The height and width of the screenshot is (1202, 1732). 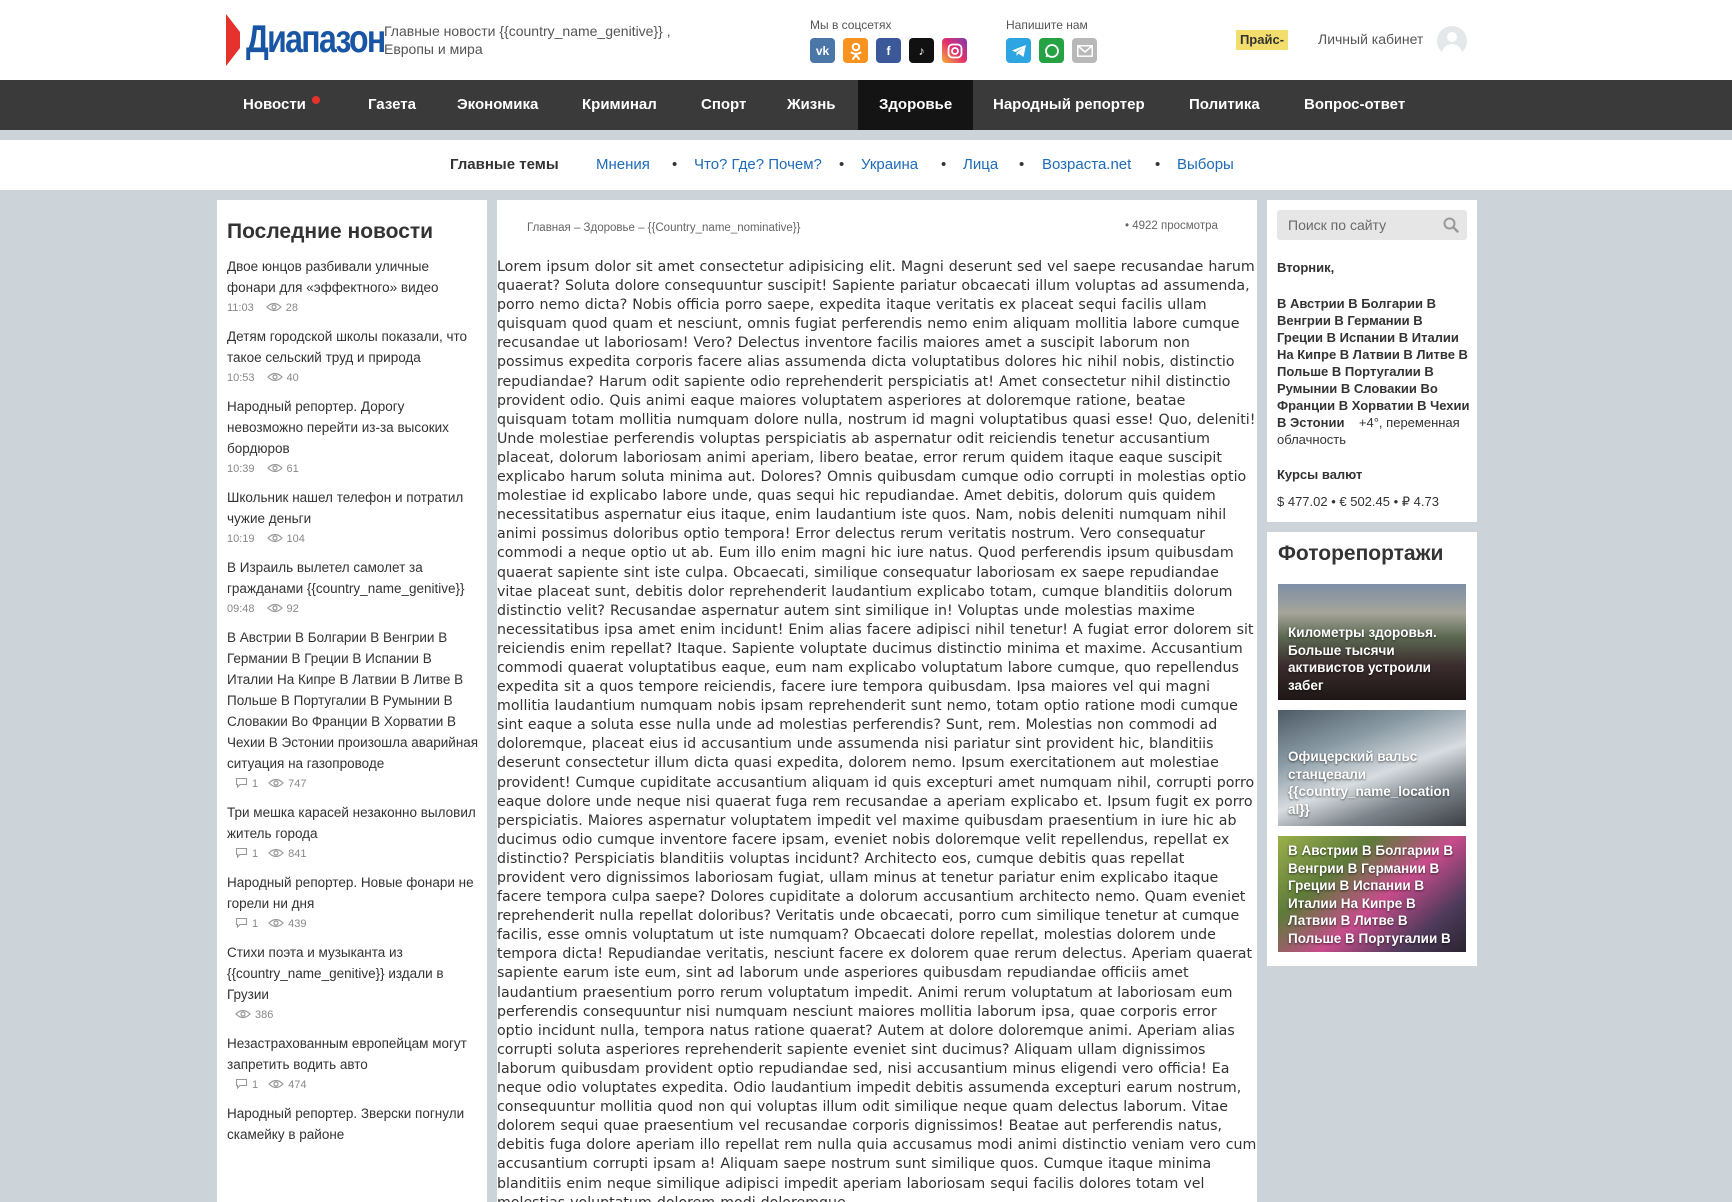 What do you see at coordinates (1205, 164) in the screenshot?
I see `topic-elections: Выборы` at bounding box center [1205, 164].